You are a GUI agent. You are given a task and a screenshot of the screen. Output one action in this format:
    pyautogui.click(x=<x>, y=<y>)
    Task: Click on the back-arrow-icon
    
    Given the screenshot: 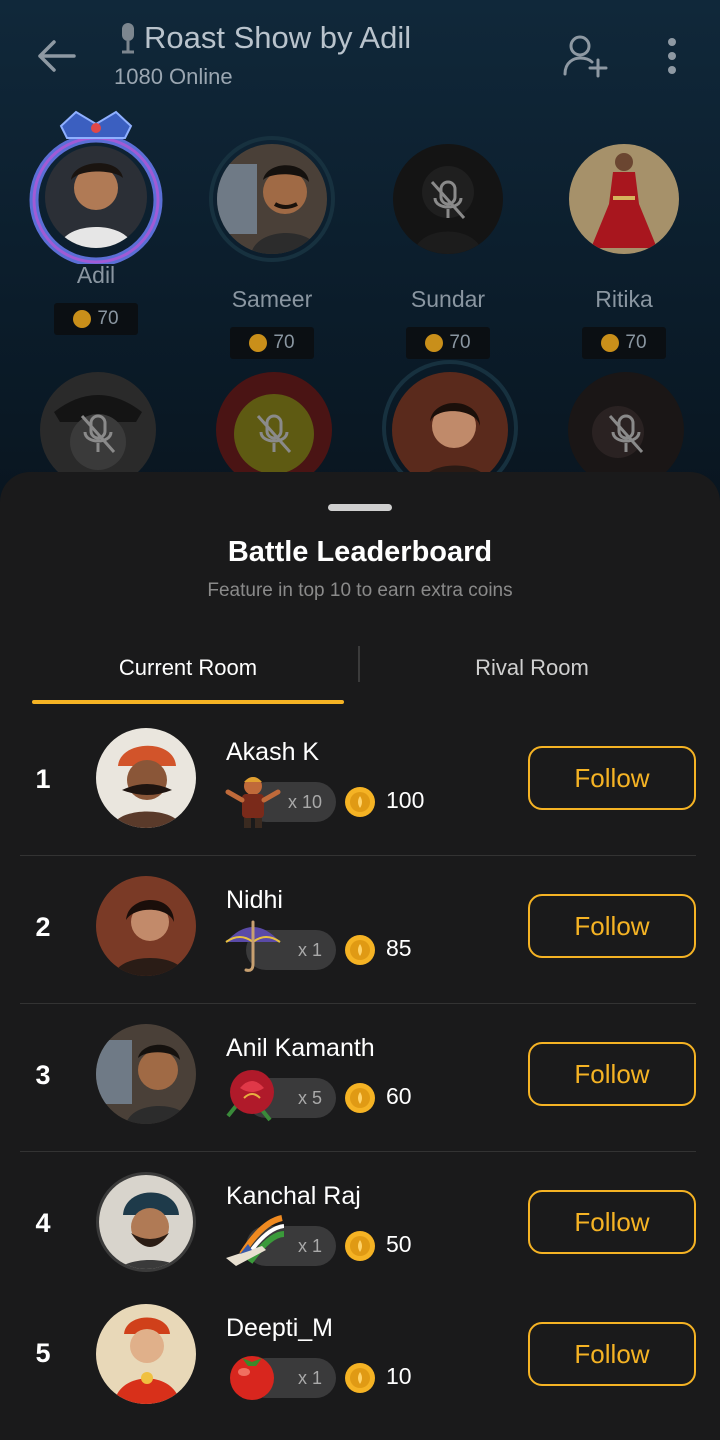 What is the action you would take?
    pyautogui.click(x=57, y=56)
    